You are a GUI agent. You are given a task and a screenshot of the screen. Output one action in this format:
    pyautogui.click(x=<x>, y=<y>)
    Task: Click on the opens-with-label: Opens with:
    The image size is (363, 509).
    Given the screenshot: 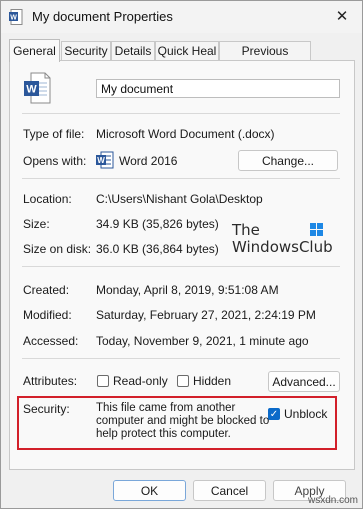 What is the action you would take?
    pyautogui.click(x=55, y=161)
    